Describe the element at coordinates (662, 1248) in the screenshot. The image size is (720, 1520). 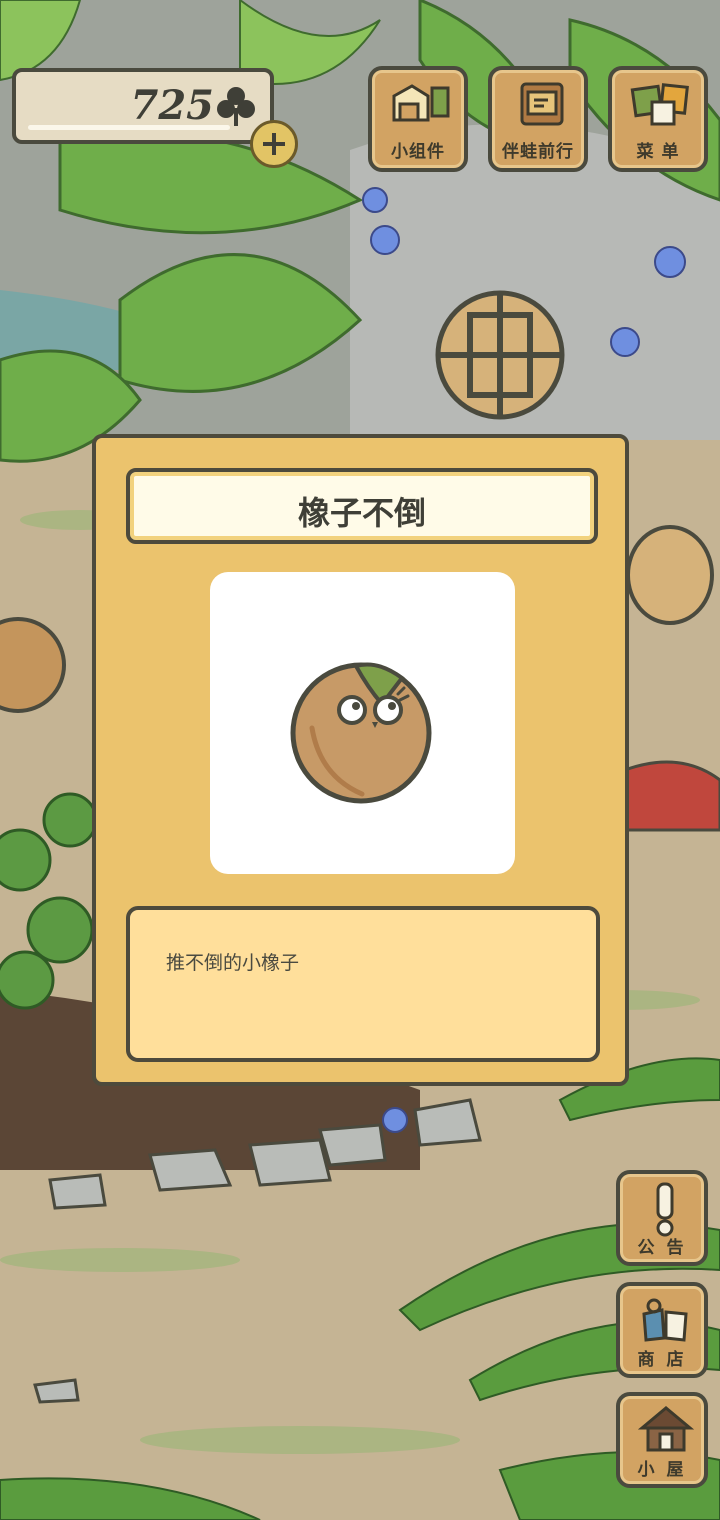
I see `notice-button-label: 公 告` at that location.